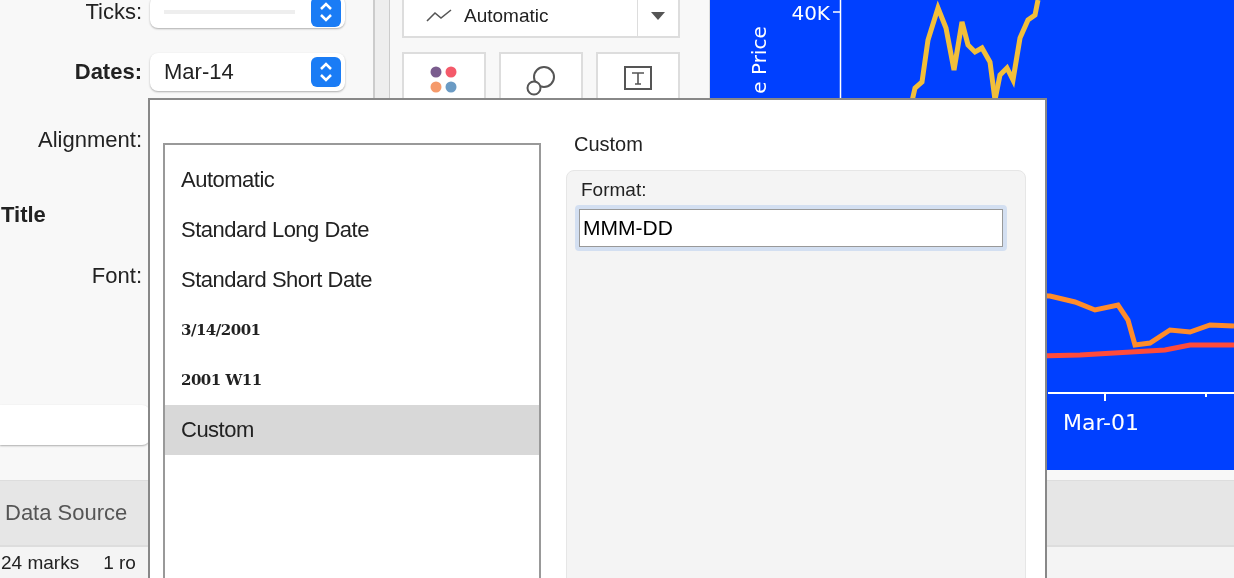 The image size is (1234, 578). What do you see at coordinates (67, 513) in the screenshot?
I see `sheet-tab: Data Source` at bounding box center [67, 513].